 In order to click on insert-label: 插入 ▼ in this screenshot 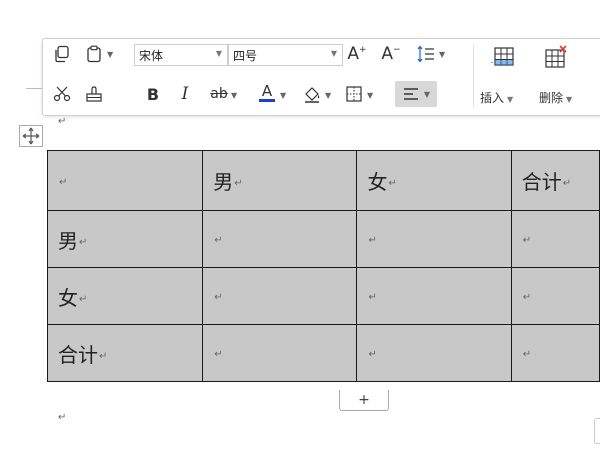, I will do `click(496, 97)`.